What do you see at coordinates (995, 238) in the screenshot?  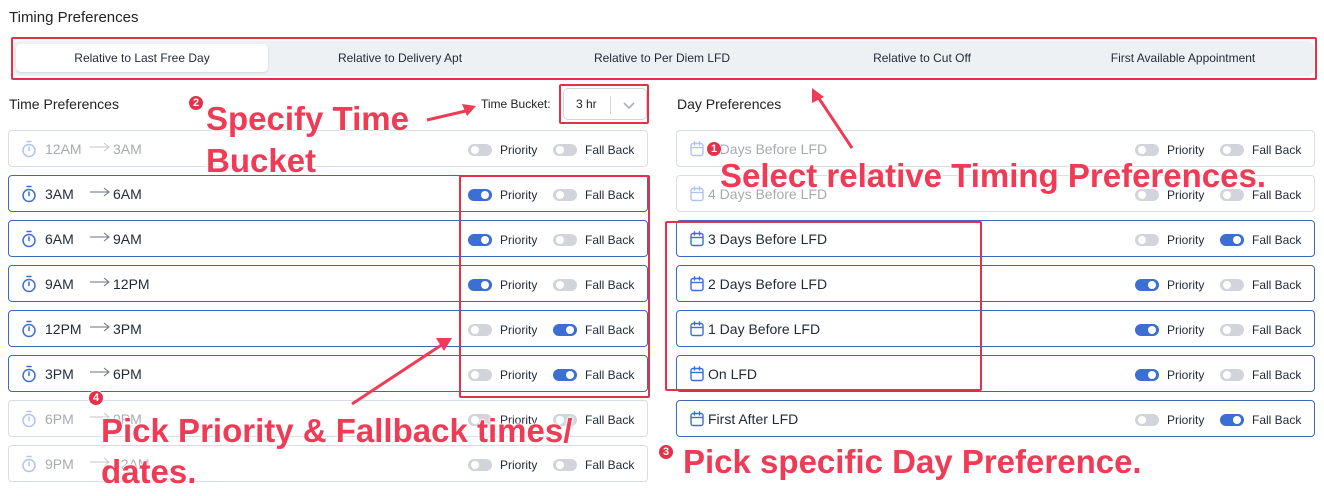 I see `day-row: 3 Days Before LFD Priority Fall Back` at bounding box center [995, 238].